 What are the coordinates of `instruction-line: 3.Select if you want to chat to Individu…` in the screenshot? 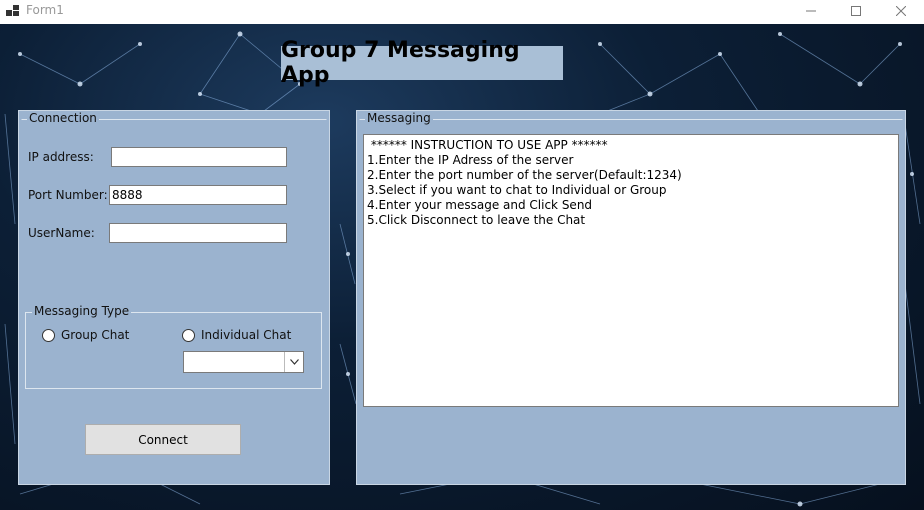 It's located at (517, 190).